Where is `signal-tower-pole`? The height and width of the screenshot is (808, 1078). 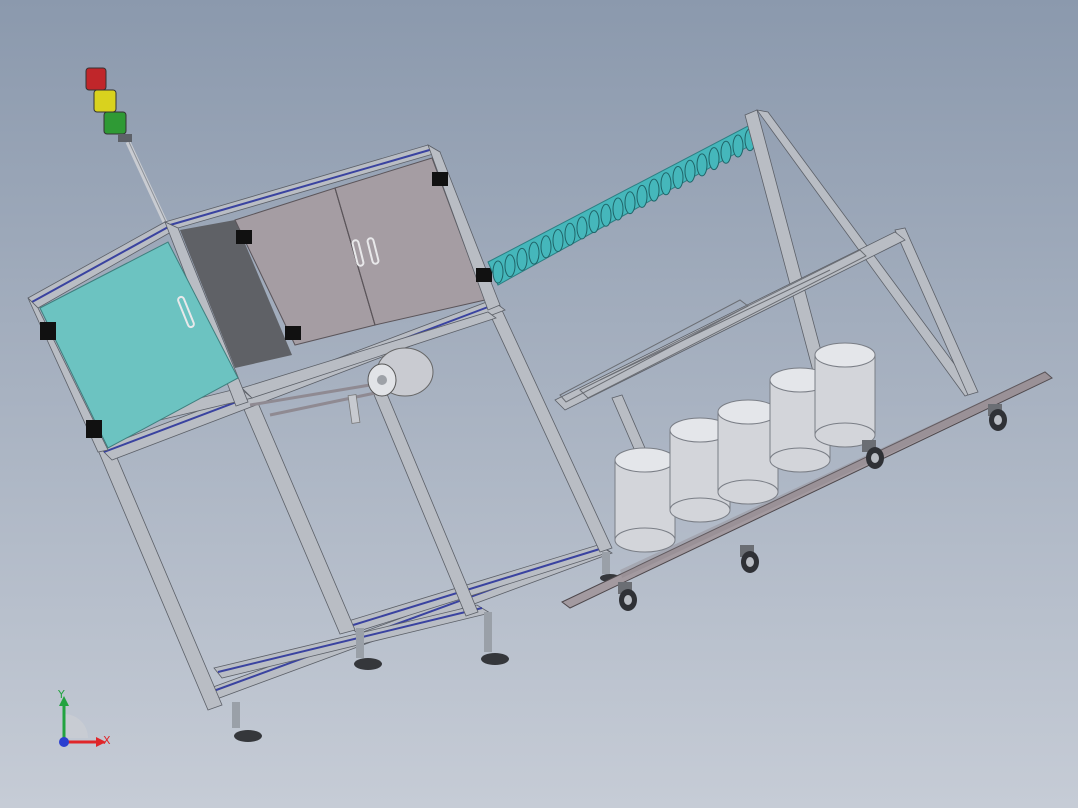 signal-tower-pole is located at coordinates (146, 182).